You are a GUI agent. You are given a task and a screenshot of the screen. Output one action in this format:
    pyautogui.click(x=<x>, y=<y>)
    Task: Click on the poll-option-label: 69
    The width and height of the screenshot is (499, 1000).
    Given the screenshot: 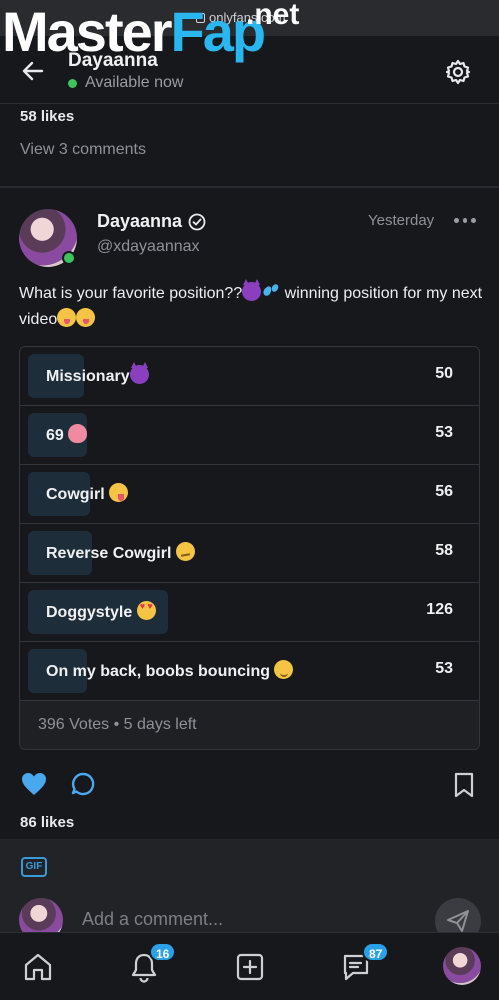 What is the action you would take?
    pyautogui.click(x=67, y=434)
    